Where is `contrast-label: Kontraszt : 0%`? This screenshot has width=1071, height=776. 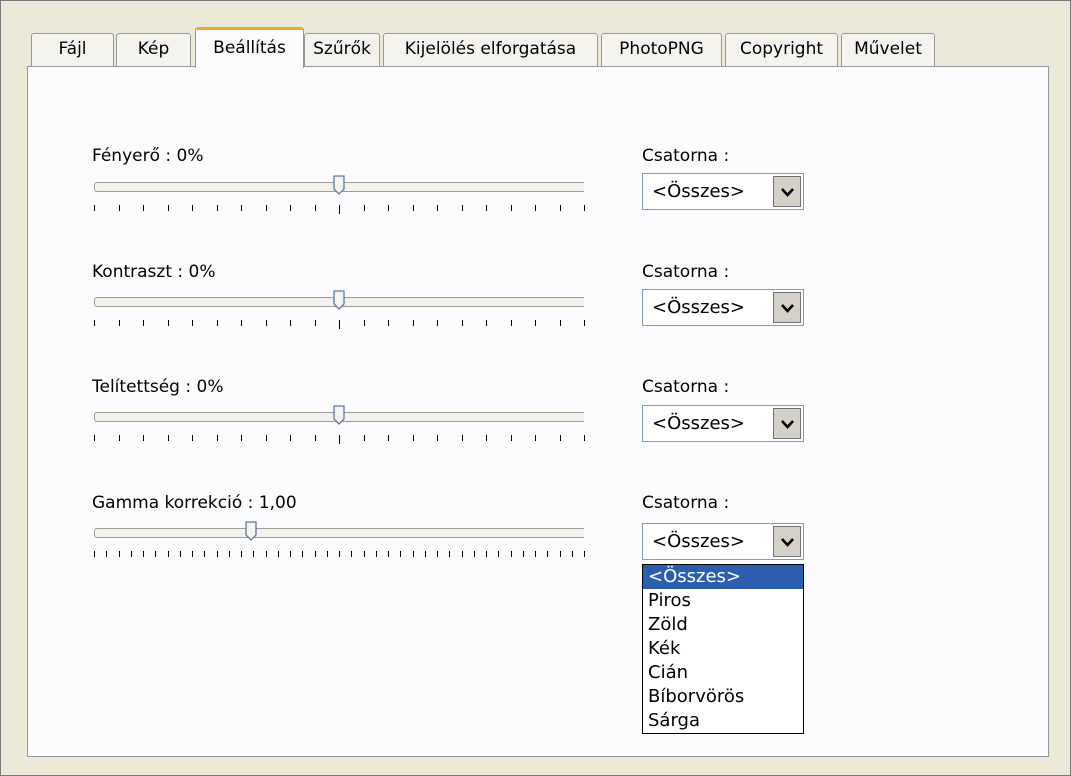 contrast-label: Kontraszt : 0% is located at coordinates (154, 272).